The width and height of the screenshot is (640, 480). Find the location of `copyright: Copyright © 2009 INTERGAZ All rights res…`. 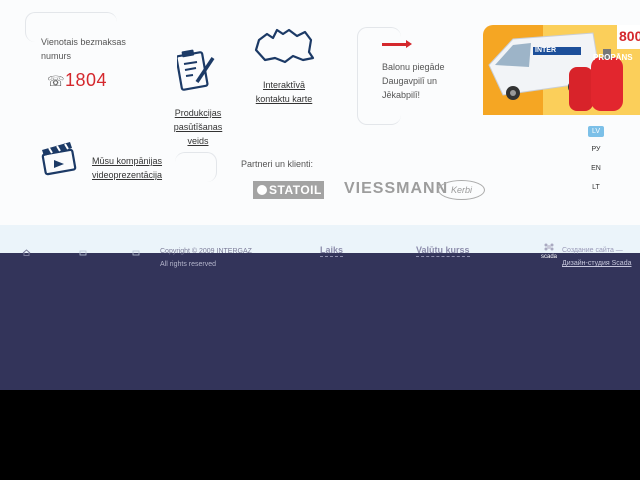

copyright: Copyright © 2009 INTERGAZ All rights res… is located at coordinates (206, 258).